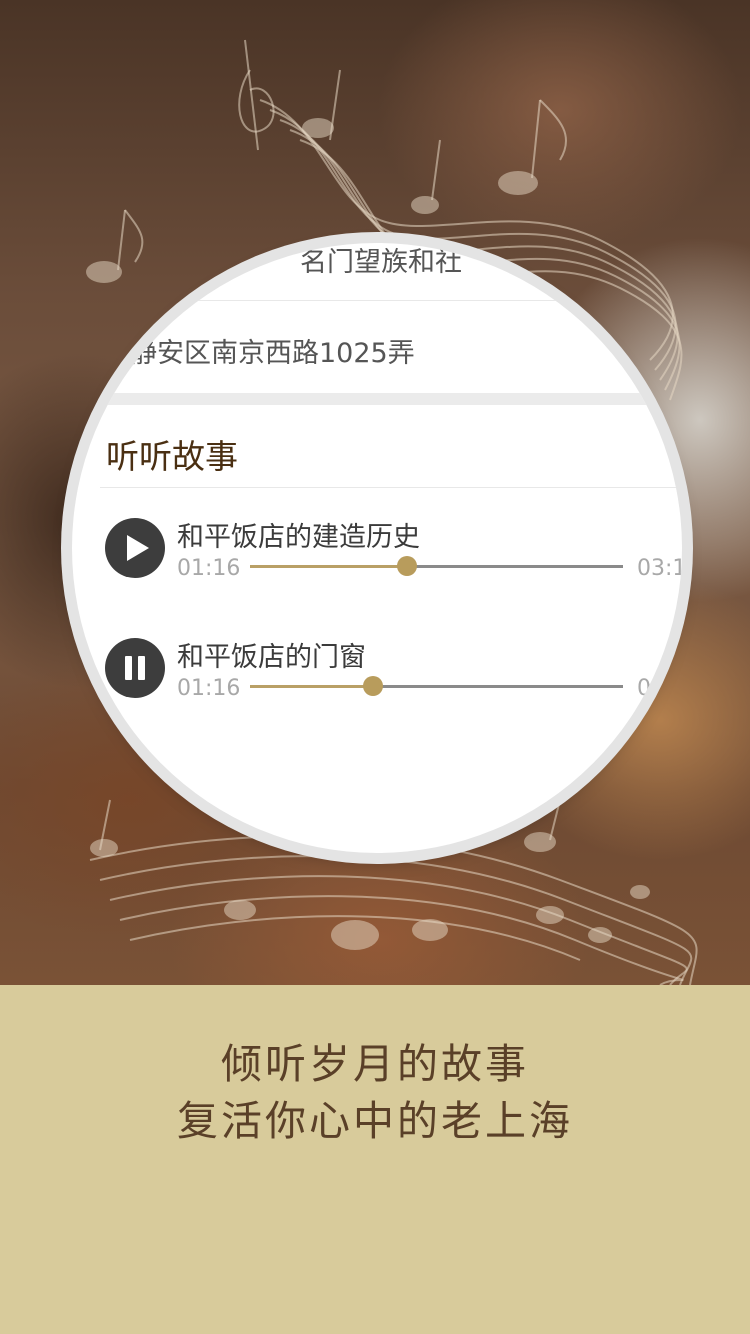 Image resolution: width=750 pixels, height=1334 pixels. Describe the element at coordinates (375, 1064) in the screenshot. I see `tagline-line-1: 倾听岁月的故事` at that location.